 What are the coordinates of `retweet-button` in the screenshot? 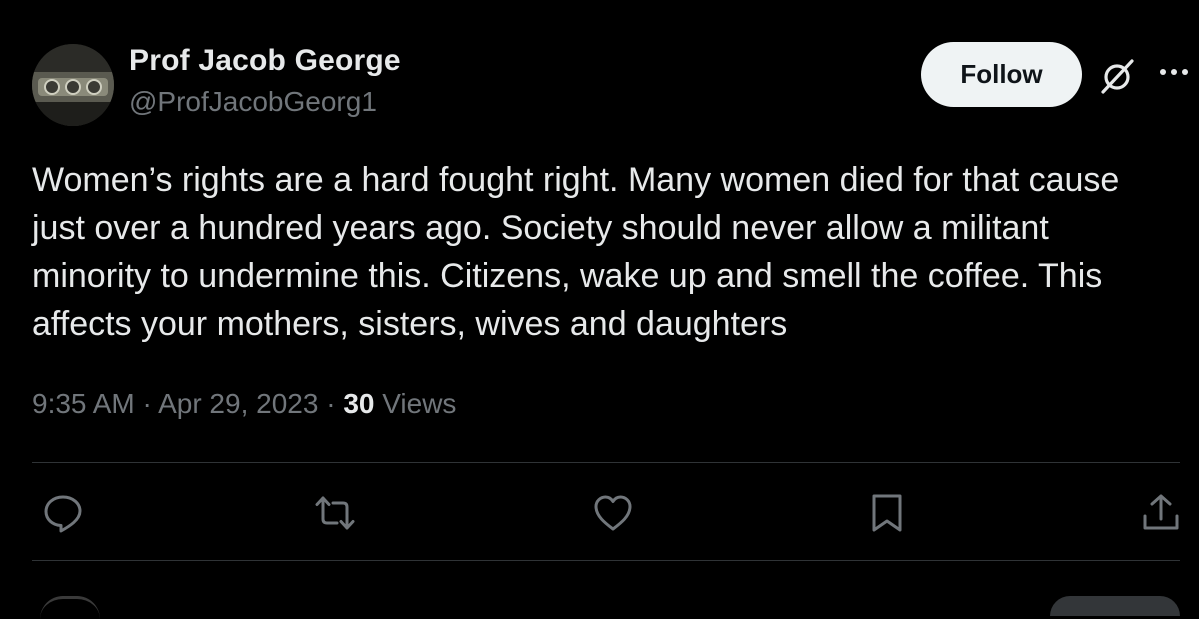 It's located at (335, 513).